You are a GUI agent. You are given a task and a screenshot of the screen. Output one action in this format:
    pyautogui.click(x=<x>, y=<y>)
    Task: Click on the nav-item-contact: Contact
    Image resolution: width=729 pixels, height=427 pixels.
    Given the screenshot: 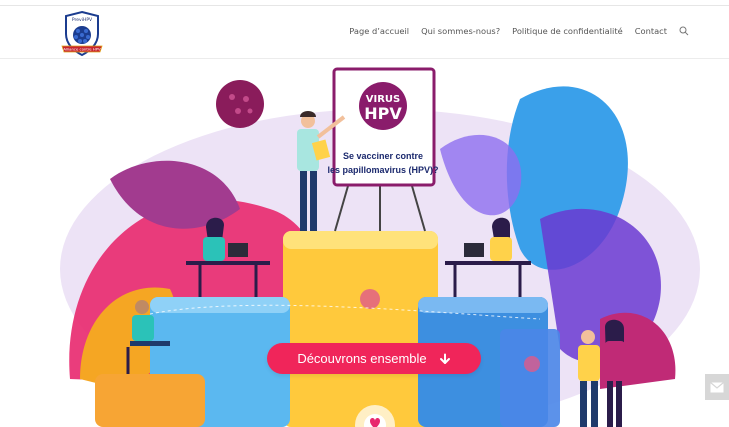 What is the action you would take?
    pyautogui.click(x=651, y=31)
    